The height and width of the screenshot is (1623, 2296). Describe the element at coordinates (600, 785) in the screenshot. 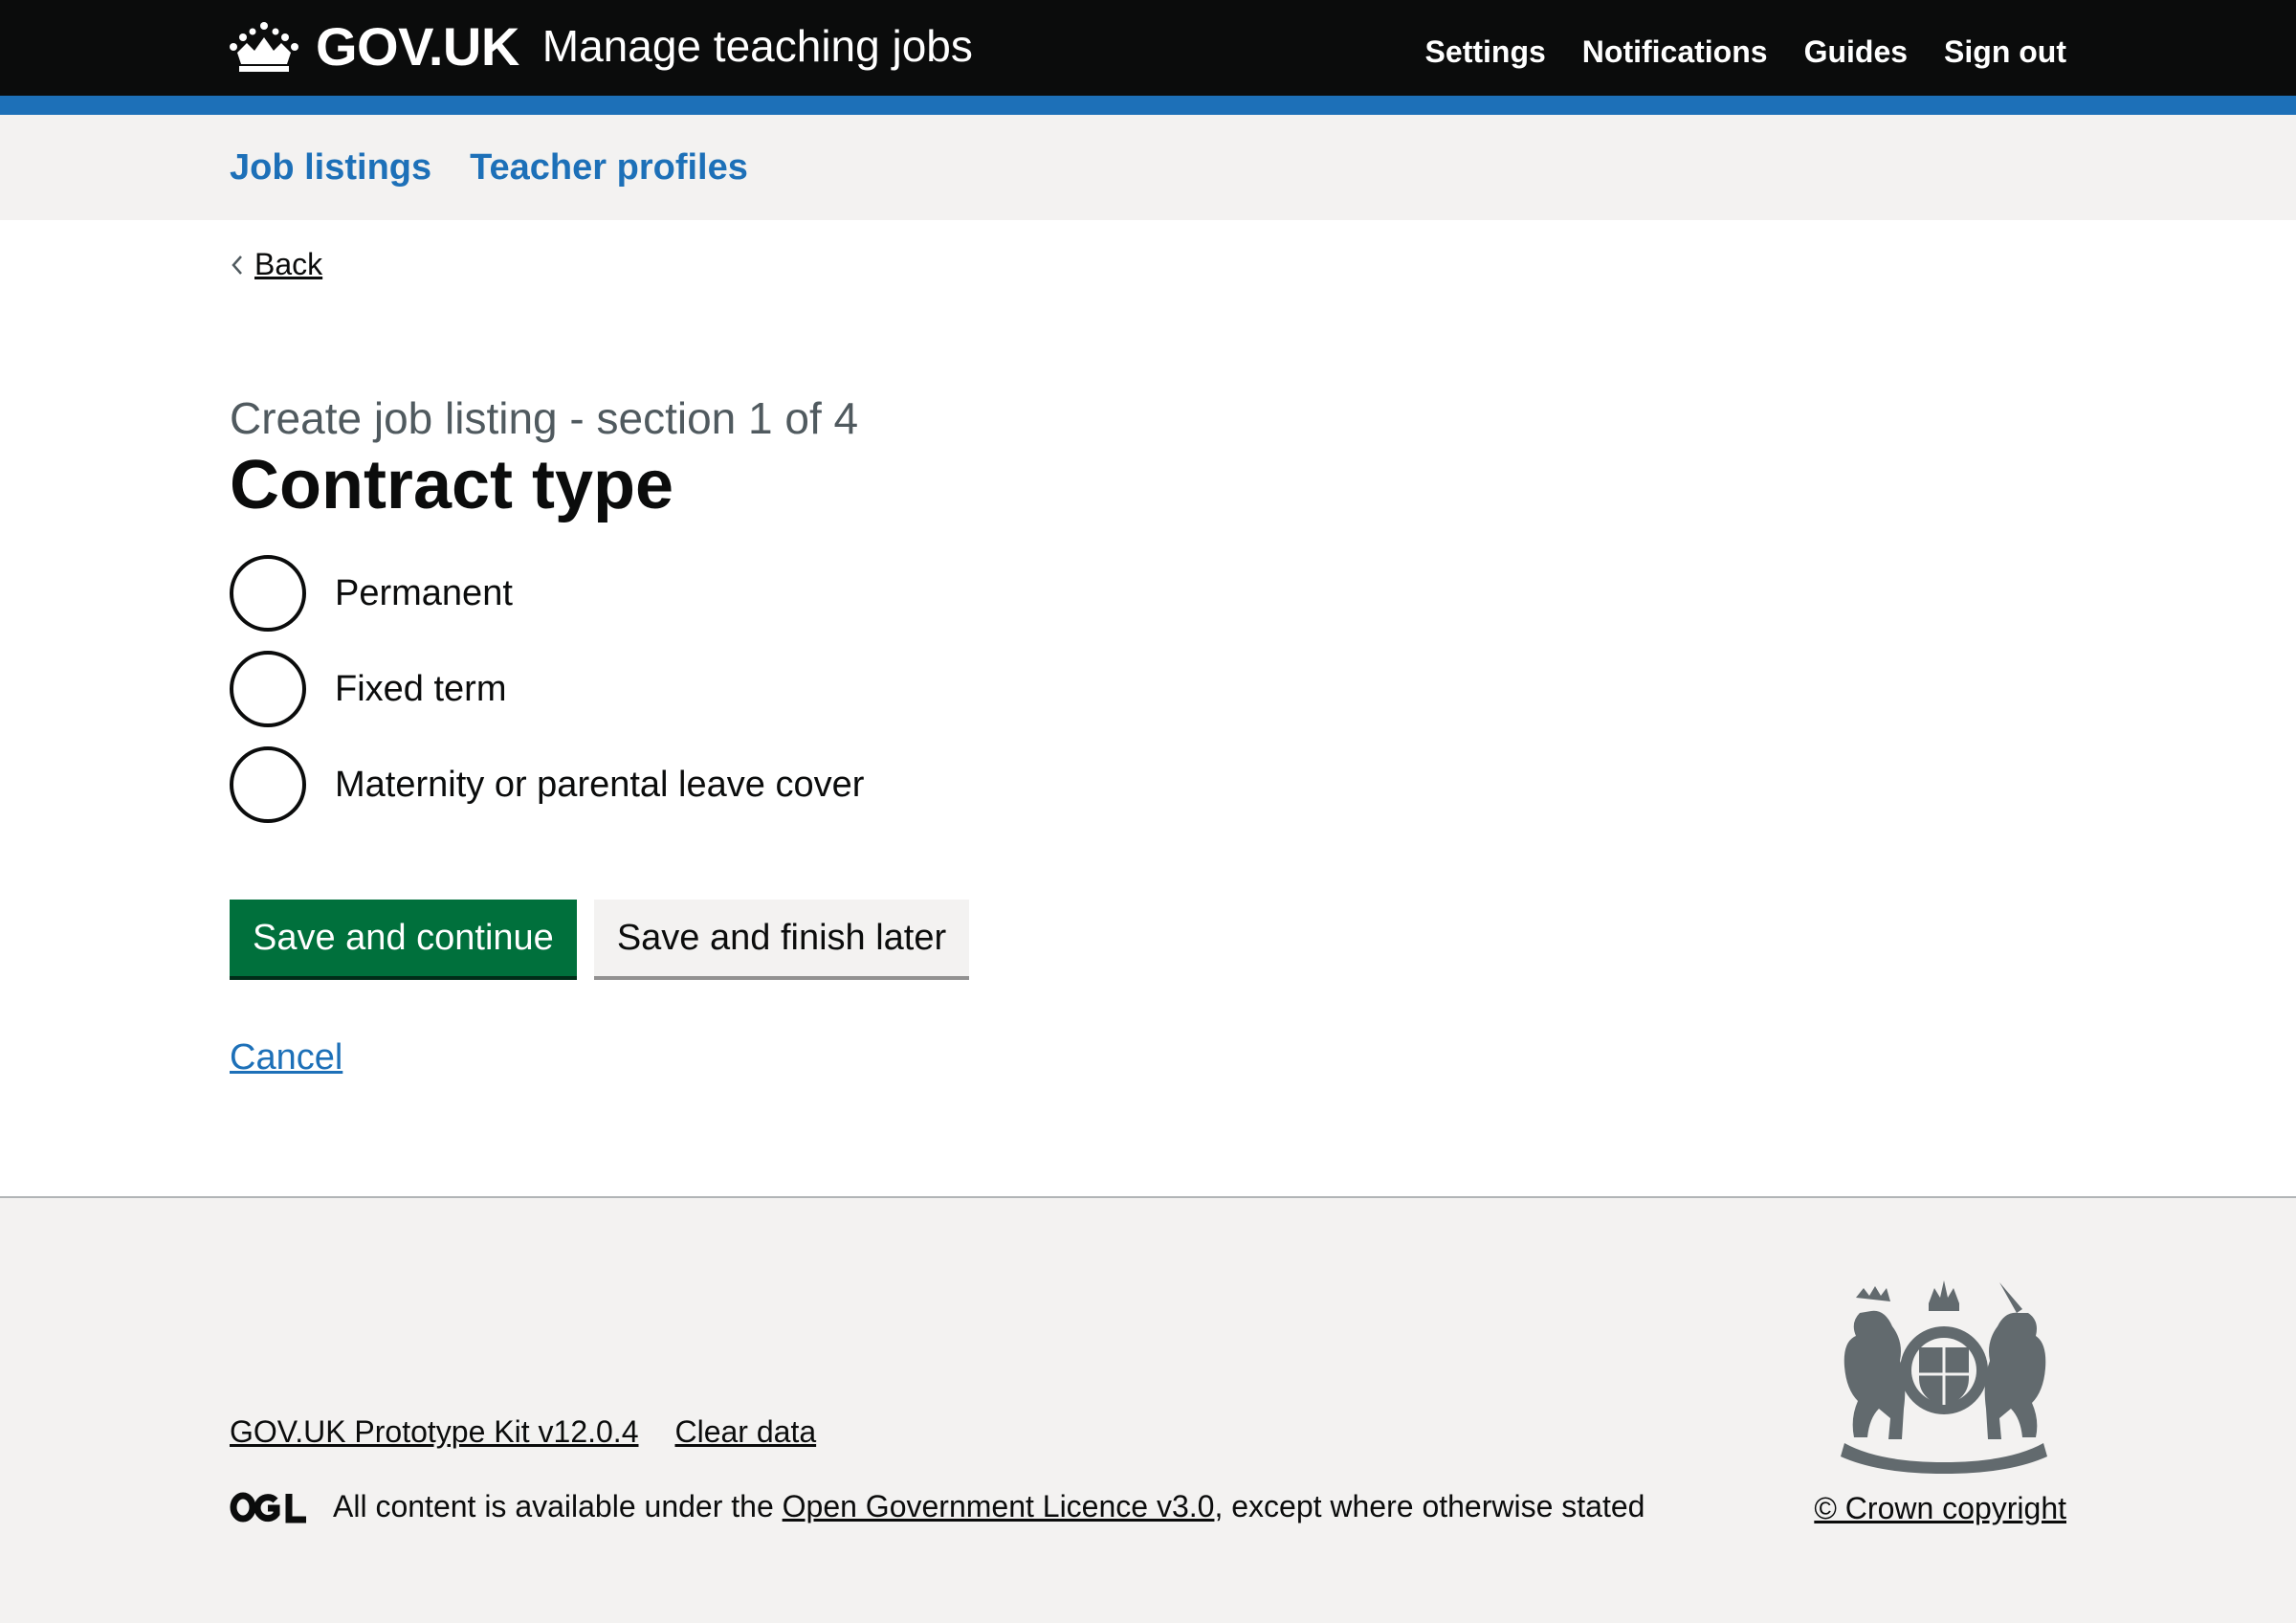

I see `radio-label: Maternity or parental leave cover` at that location.